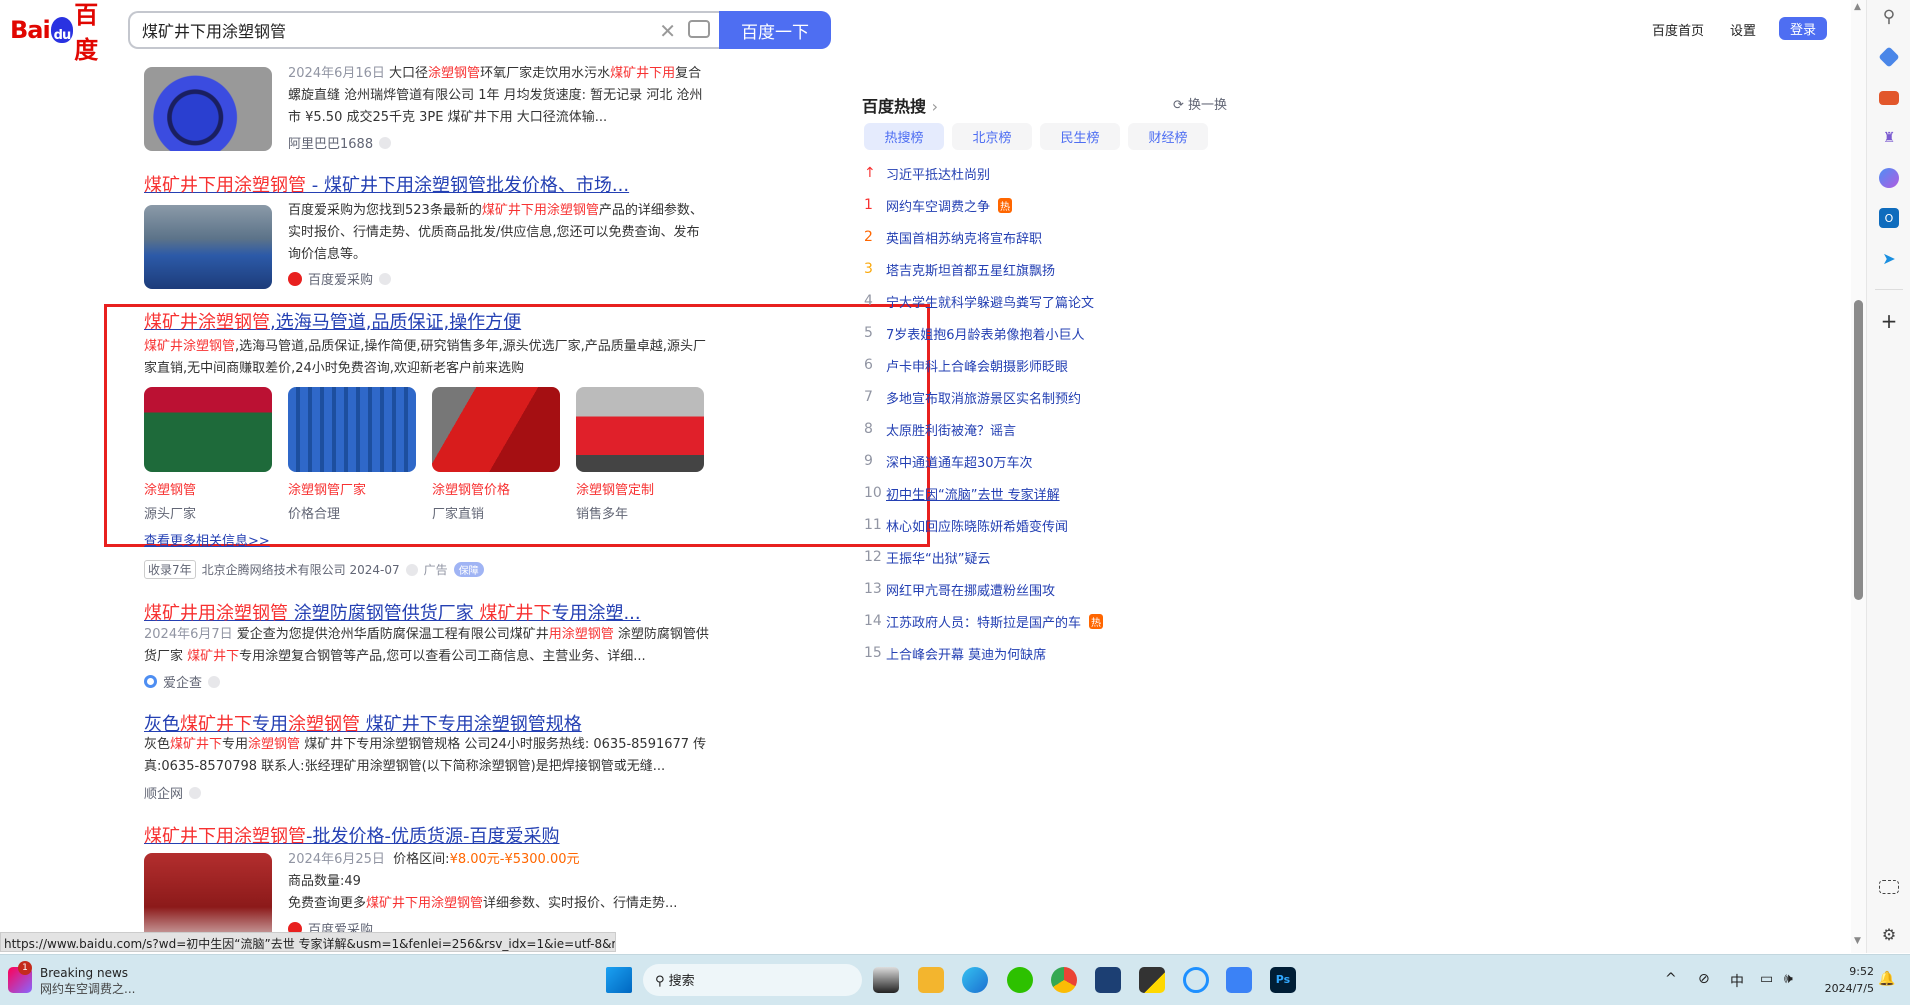 Image resolution: width=1910 pixels, height=1005 pixels. I want to click on hot-search-item: ↑ 习近平抵达杜尚别, so click(927, 173).